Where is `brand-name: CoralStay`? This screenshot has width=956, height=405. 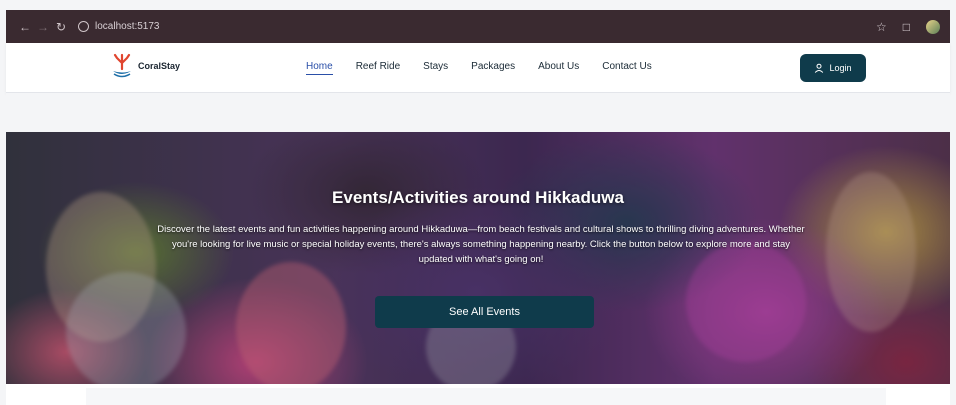 brand-name: CoralStay is located at coordinates (159, 66).